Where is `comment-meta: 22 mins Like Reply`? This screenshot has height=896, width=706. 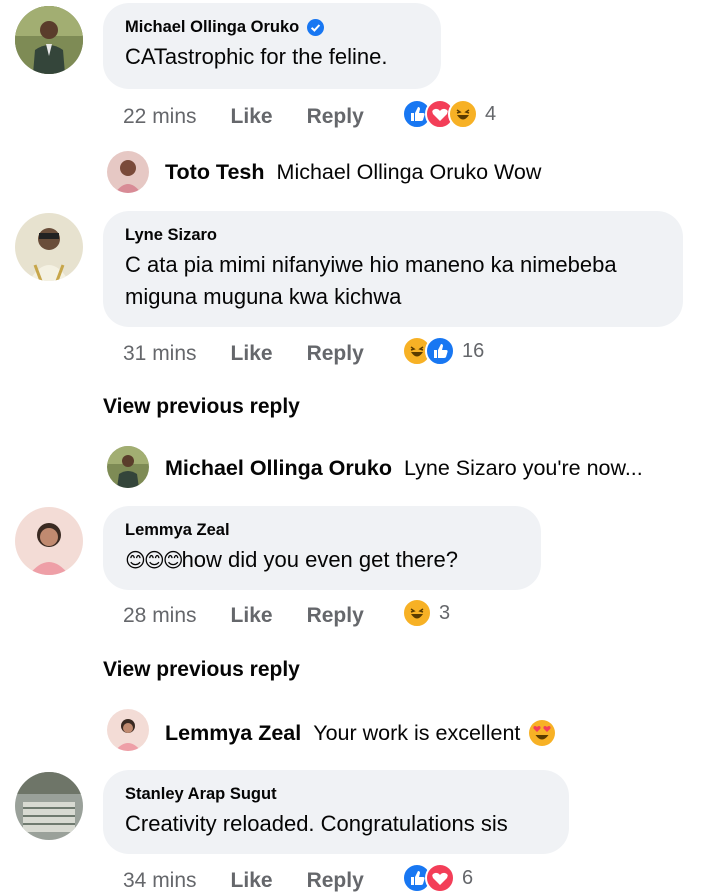
comment-meta: 22 mins Like Reply is located at coordinates (243, 117).